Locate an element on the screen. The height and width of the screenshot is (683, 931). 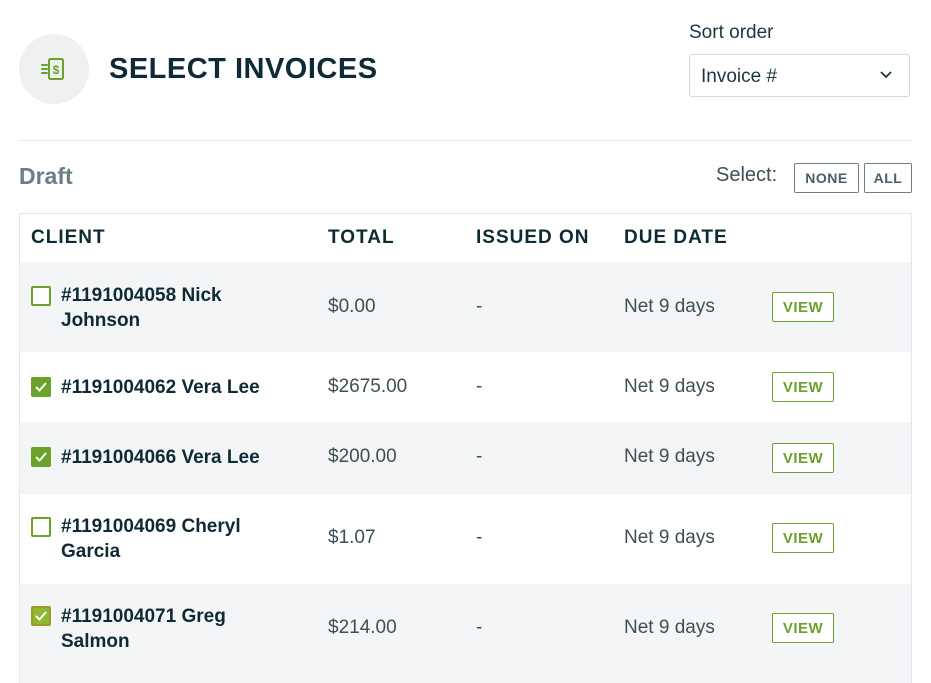
column-header-issued-on: ISSUED ON is located at coordinates (533, 237).